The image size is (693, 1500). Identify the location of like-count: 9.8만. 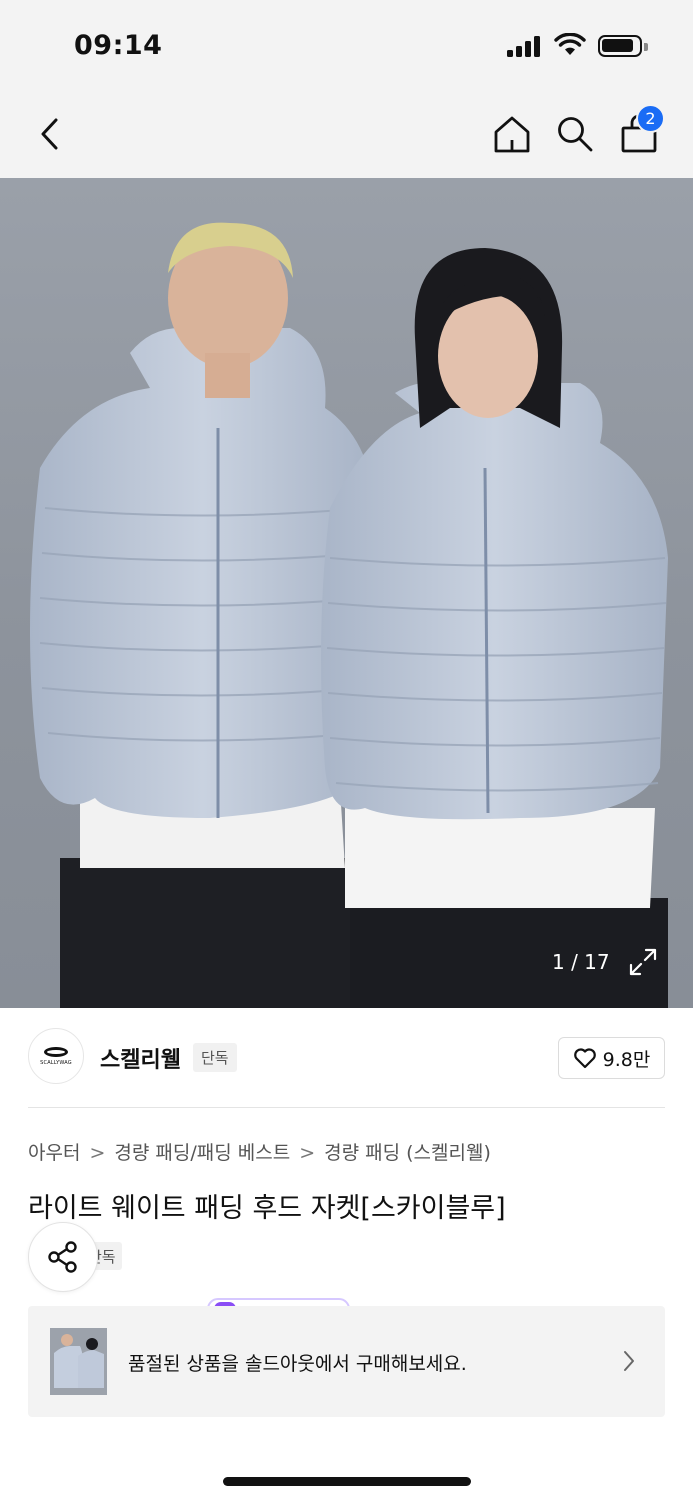
(626, 1059).